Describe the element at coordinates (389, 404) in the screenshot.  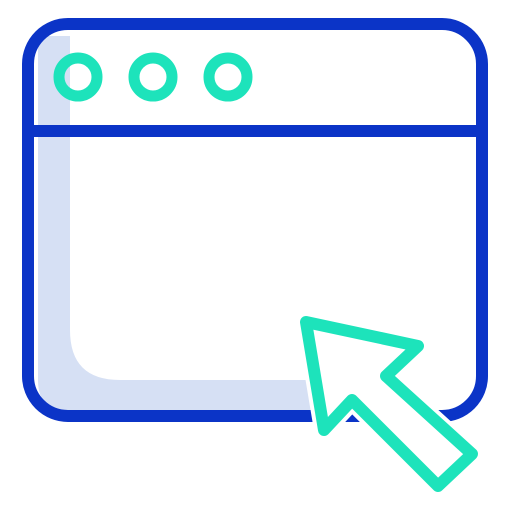
I see `cursor-arrow-icon` at that location.